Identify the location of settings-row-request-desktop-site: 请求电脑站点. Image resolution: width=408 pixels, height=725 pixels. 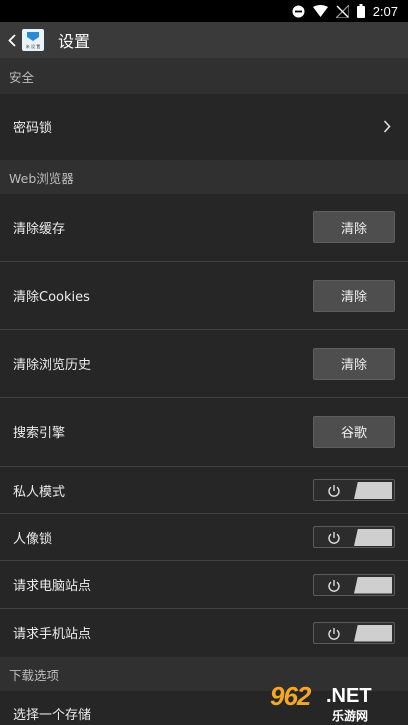
(204, 584).